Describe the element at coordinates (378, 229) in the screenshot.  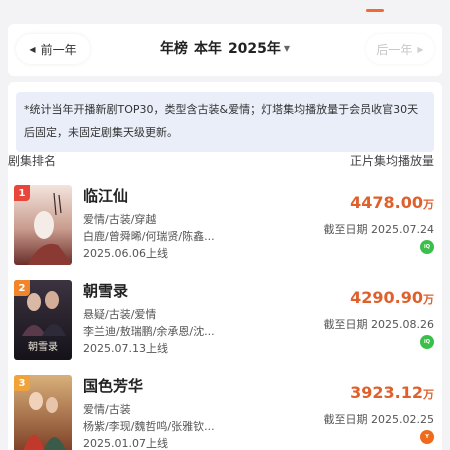
I see `cutoff-date: 截至日期 2025.07.24` at that location.